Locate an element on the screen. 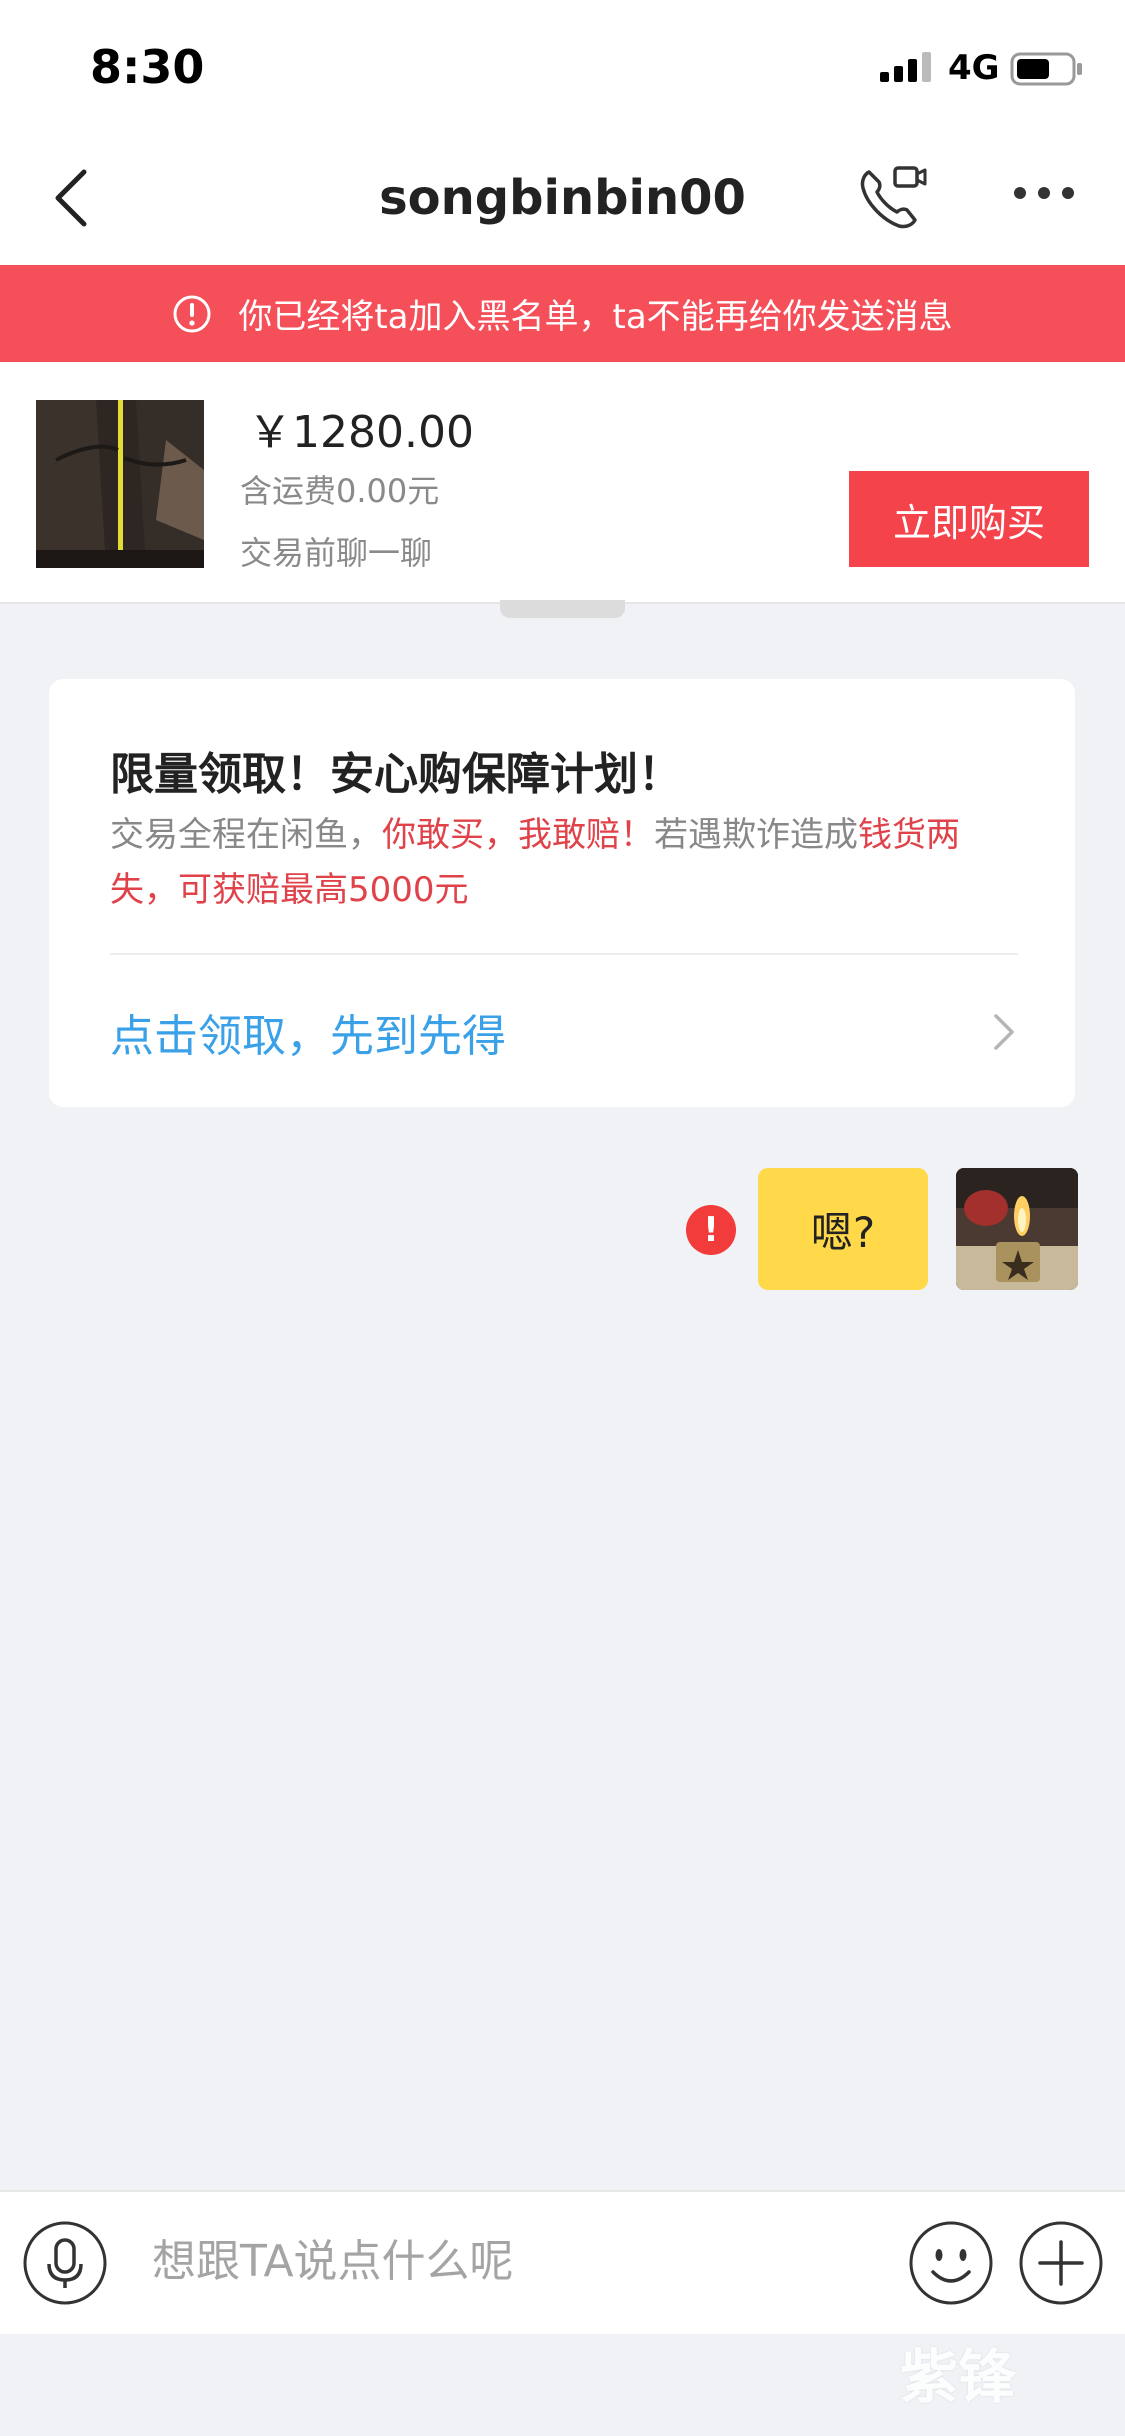  banner-text: 你已经将ta加入黑名单，ta不能再给你发送消息 is located at coordinates (595, 317).